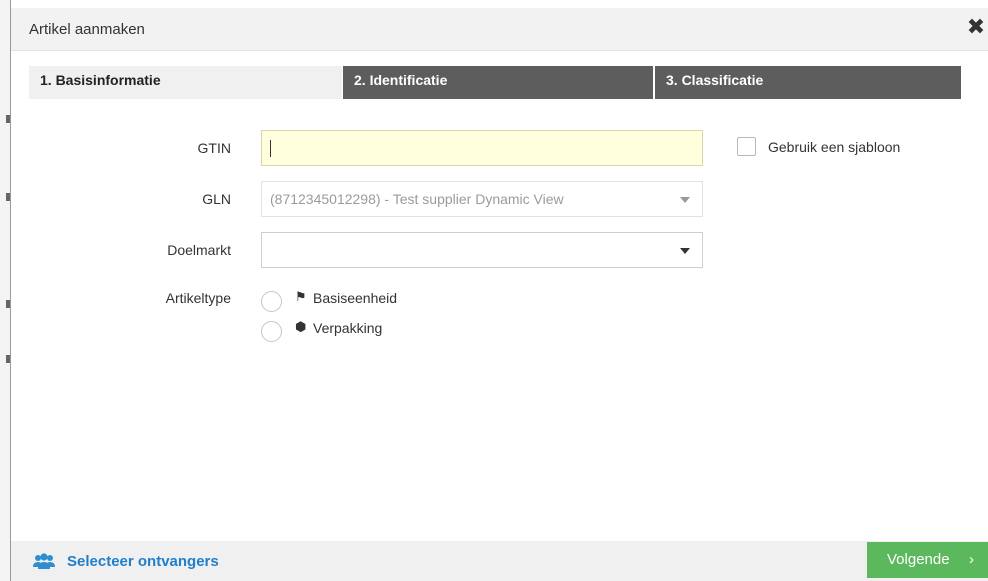  I want to click on flag-icon: ⚑, so click(301, 297).